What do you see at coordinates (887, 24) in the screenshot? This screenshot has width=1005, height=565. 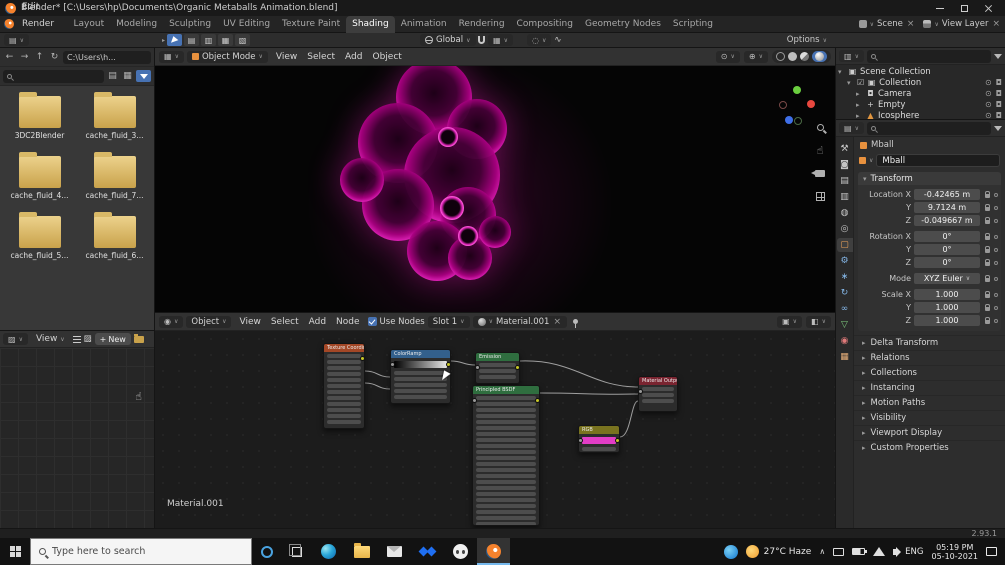 I see `scene-selector: ∨ Scene ×` at bounding box center [887, 24].